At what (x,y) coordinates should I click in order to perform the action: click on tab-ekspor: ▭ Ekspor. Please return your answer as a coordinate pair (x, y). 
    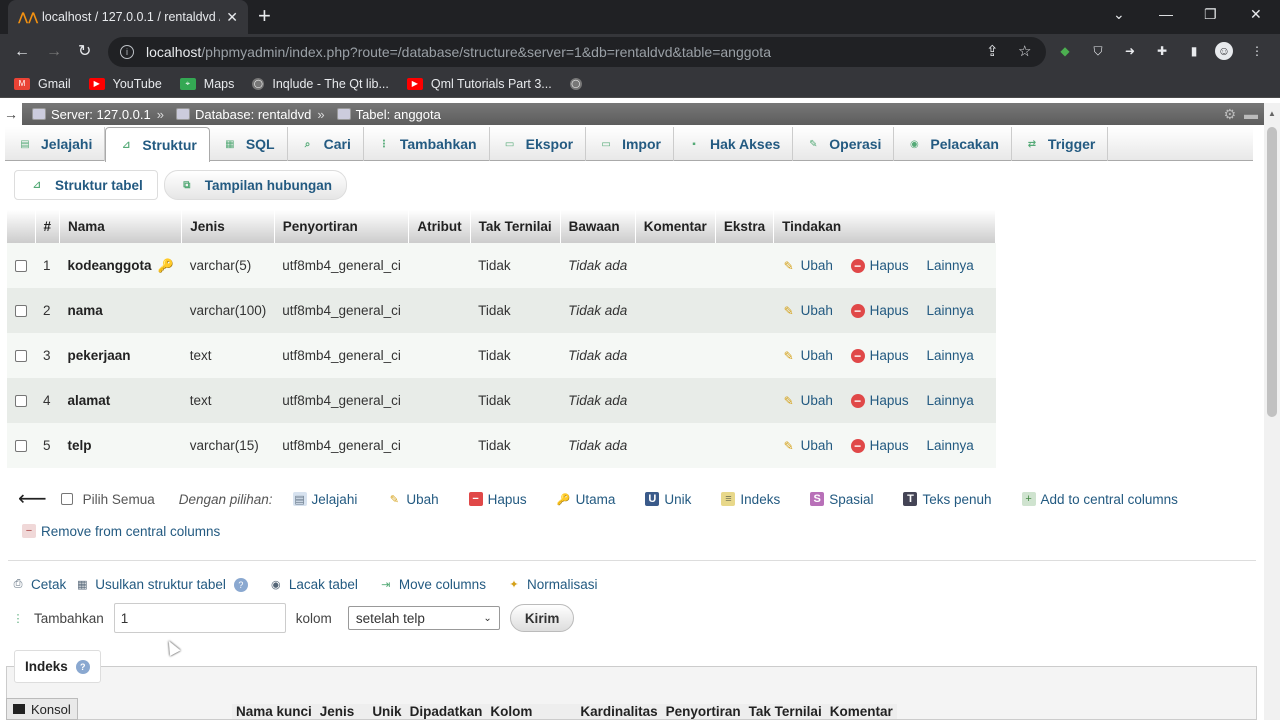
    Looking at the image, I should click on (538, 144).